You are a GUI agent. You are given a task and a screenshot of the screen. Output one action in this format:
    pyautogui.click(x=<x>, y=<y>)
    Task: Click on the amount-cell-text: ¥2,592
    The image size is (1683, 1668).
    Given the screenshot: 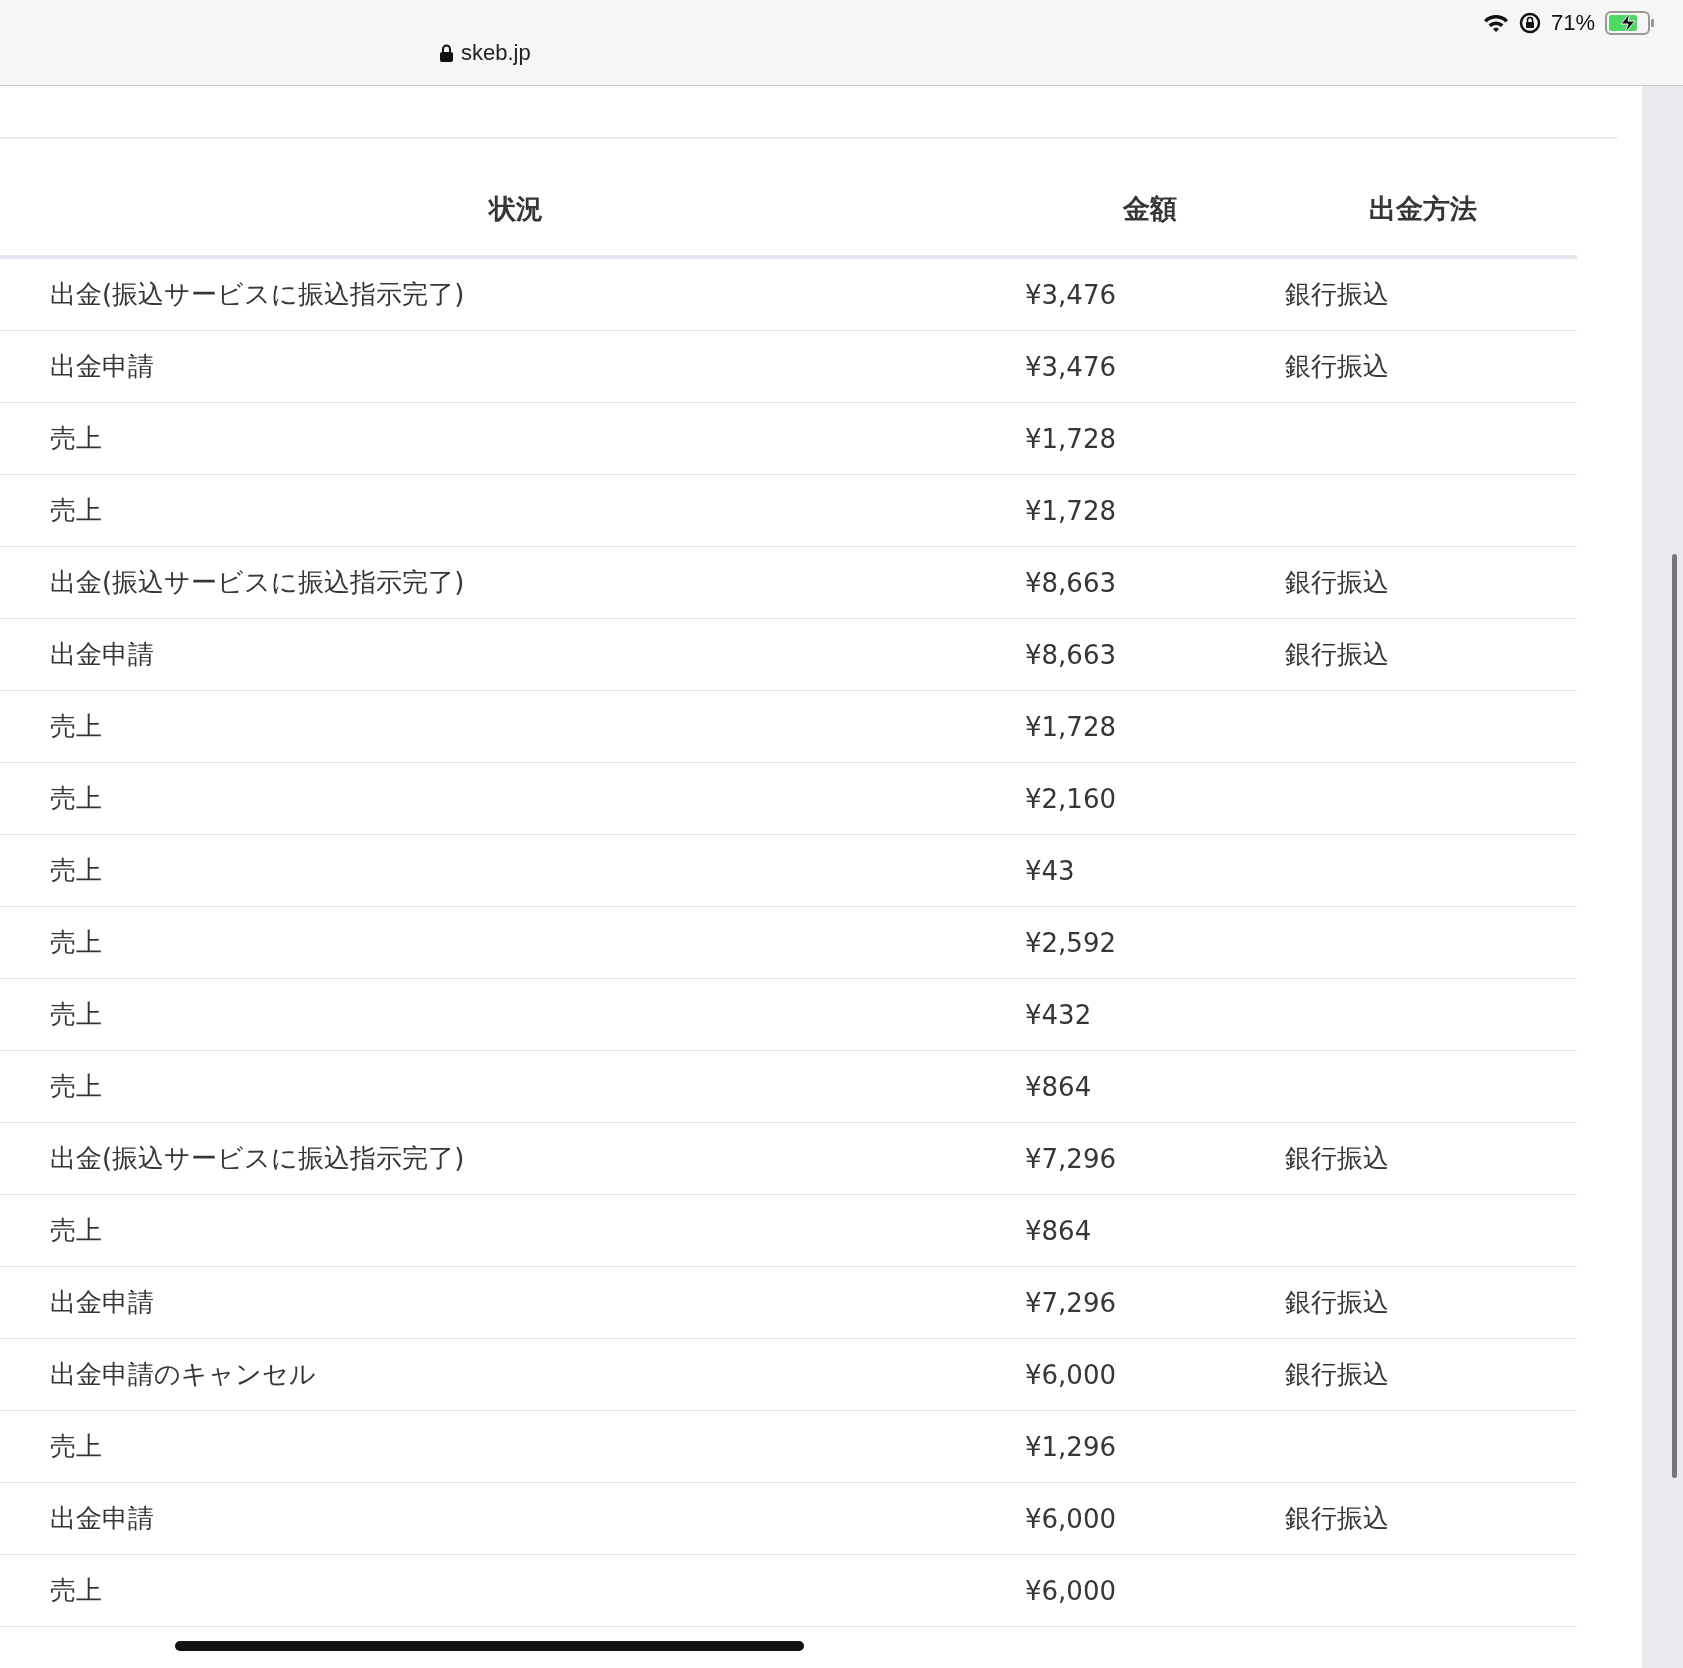 What is the action you would take?
    pyautogui.click(x=1070, y=942)
    